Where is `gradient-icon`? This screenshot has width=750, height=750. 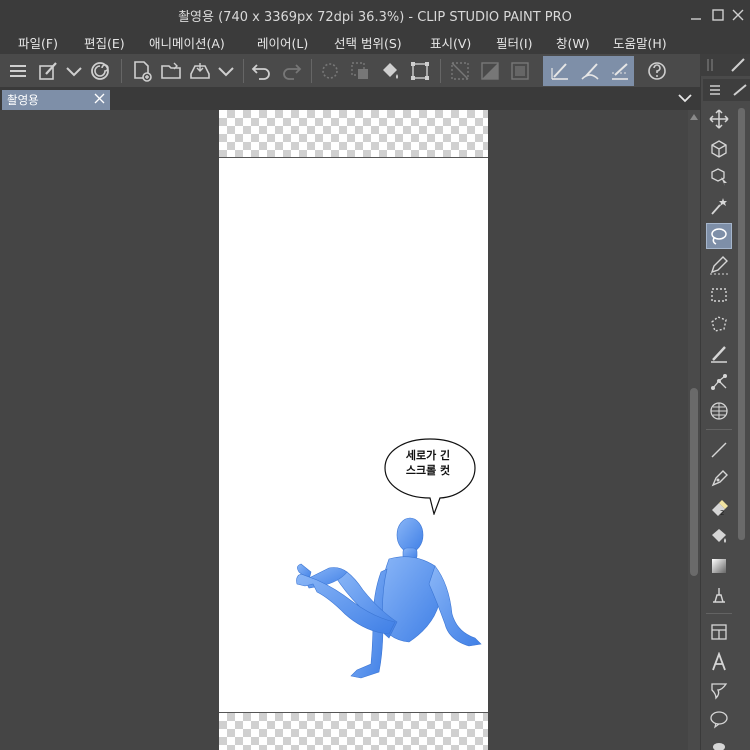 gradient-icon is located at coordinates (719, 566).